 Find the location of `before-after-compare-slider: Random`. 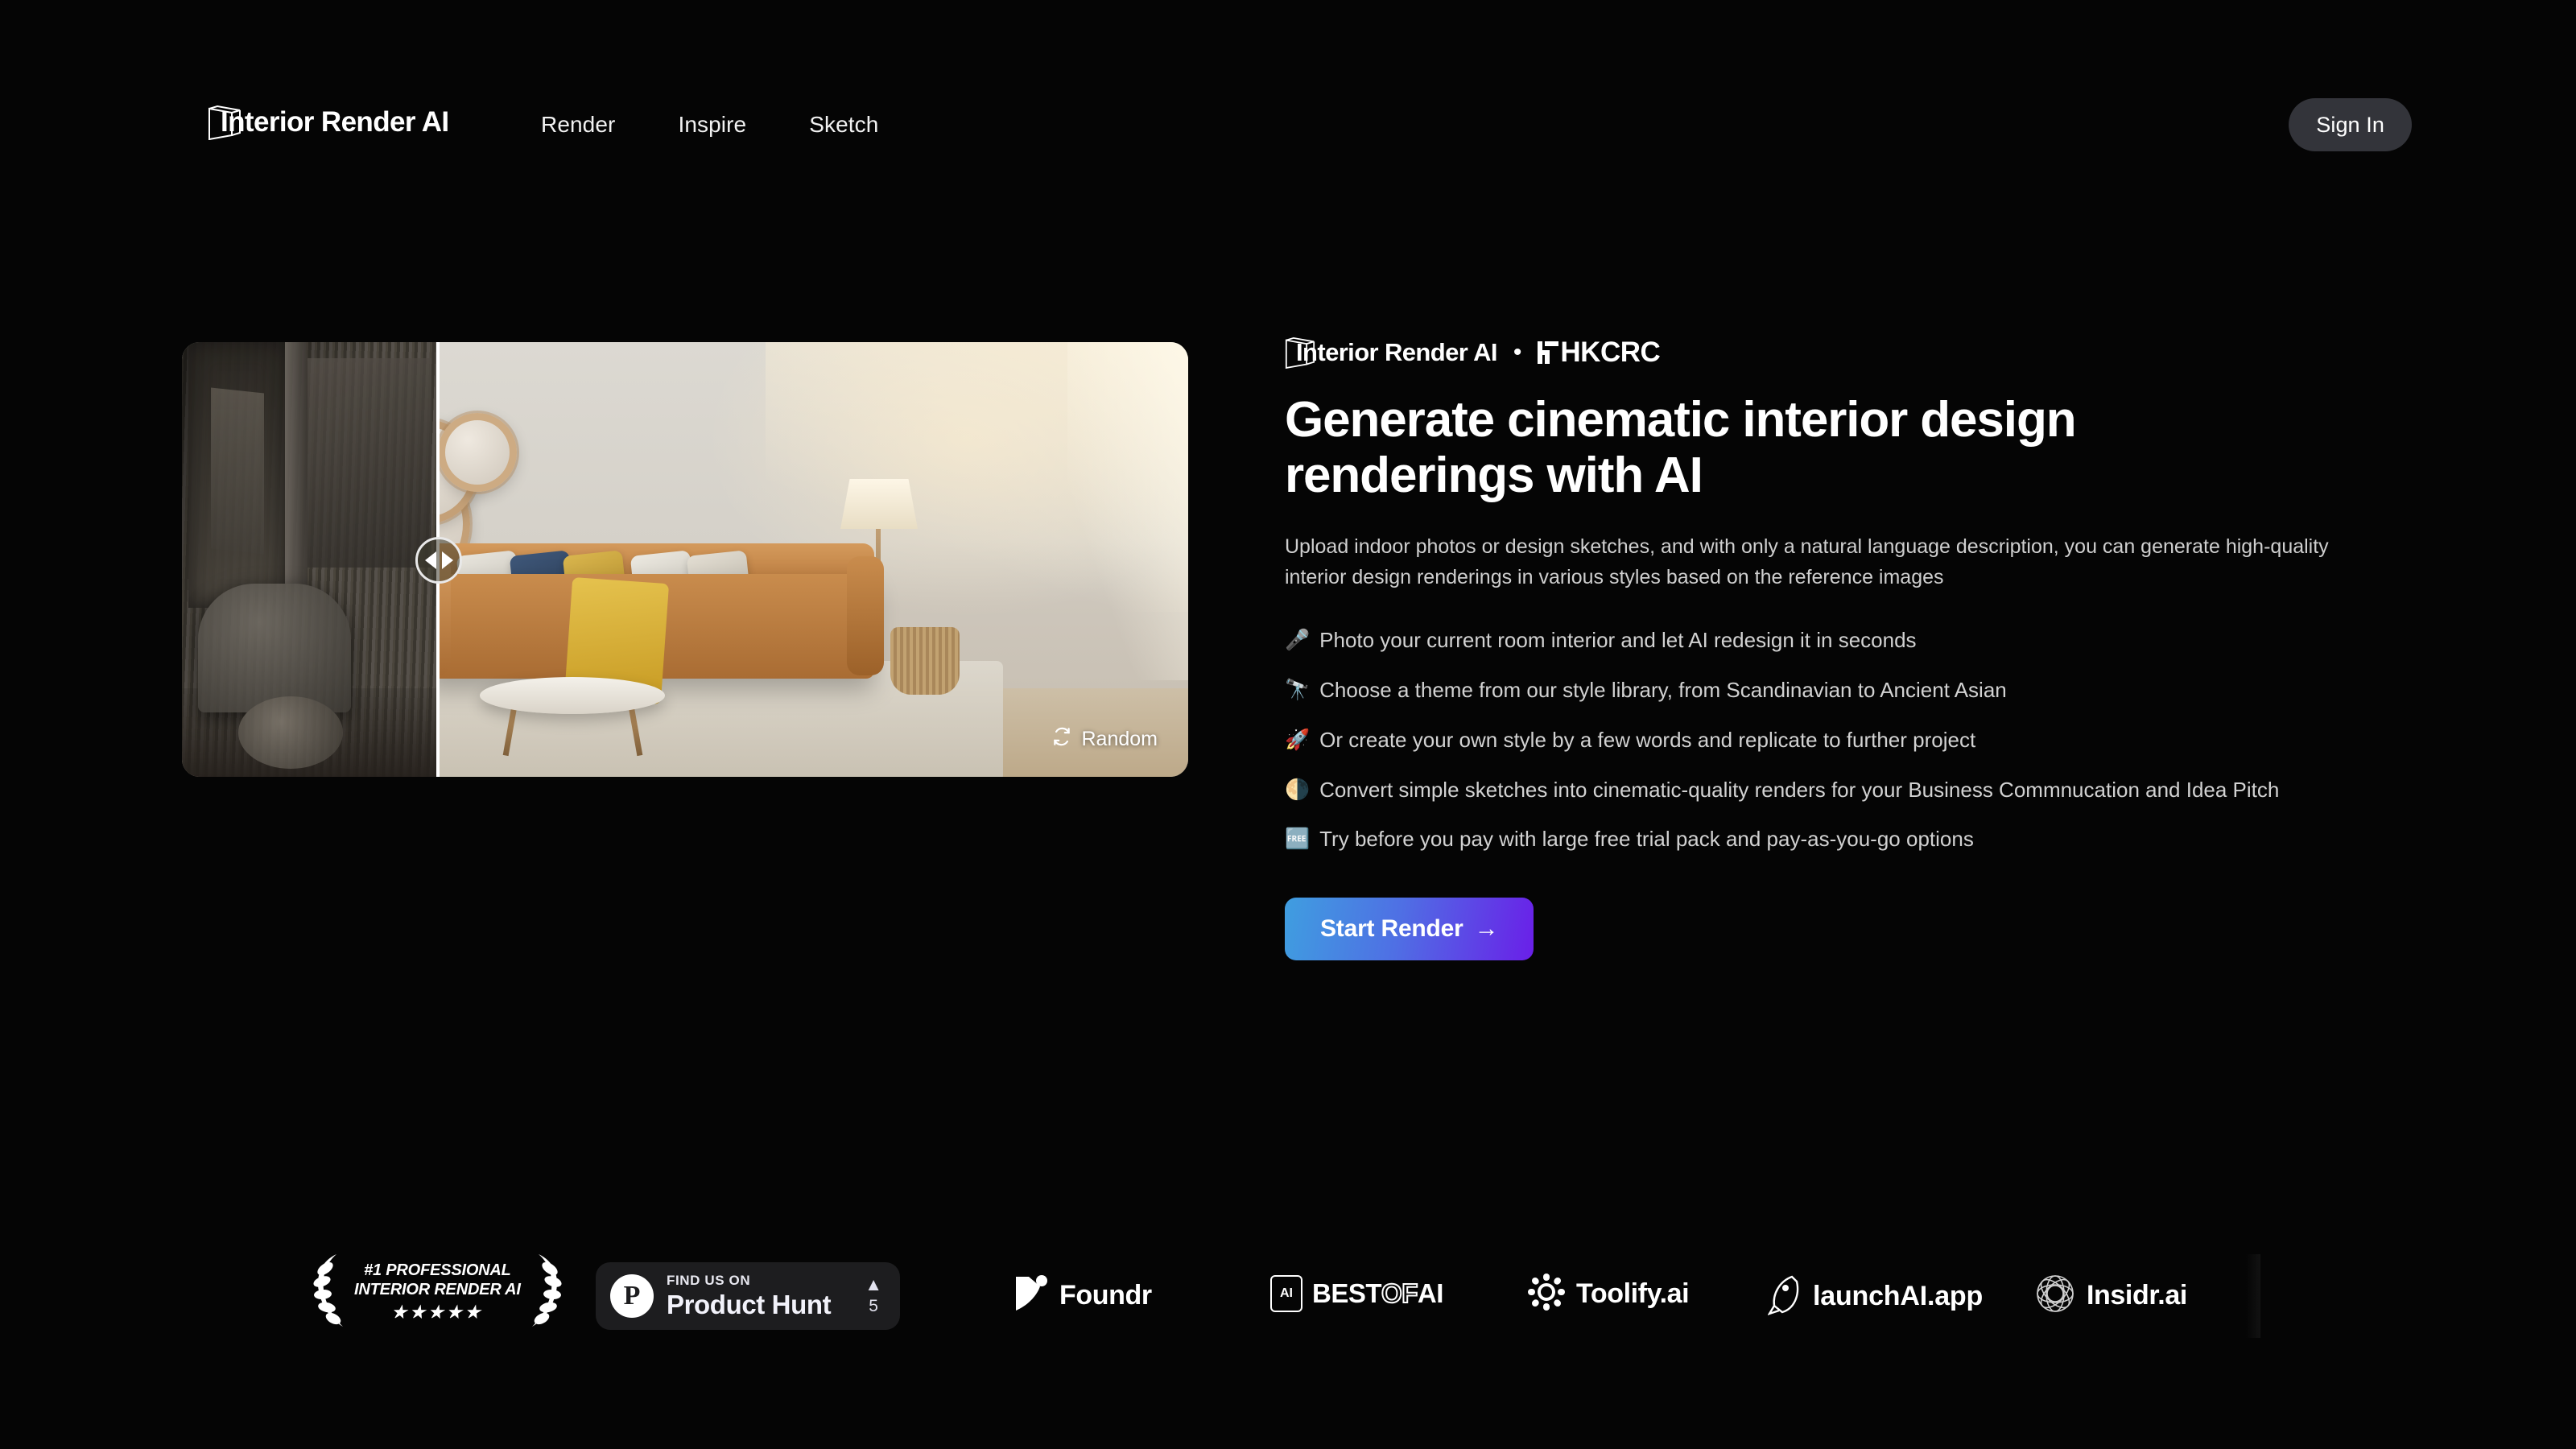

before-after-compare-slider: Random is located at coordinates (685, 559).